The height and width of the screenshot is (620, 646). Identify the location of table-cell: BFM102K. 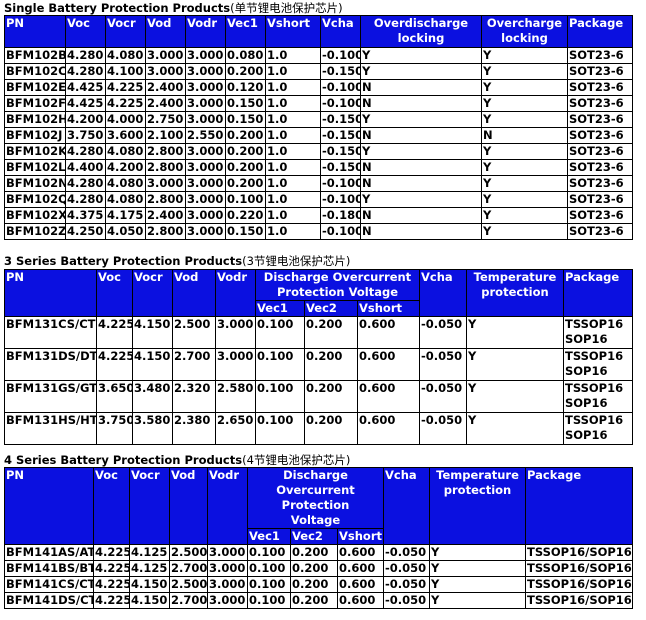
(35, 151).